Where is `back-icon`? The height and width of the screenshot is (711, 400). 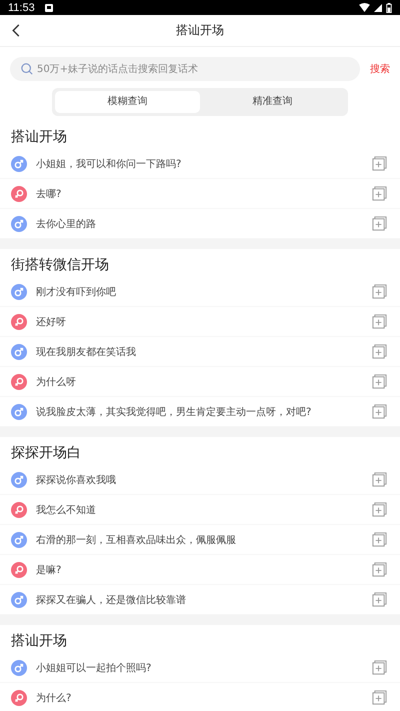 back-icon is located at coordinates (16, 30).